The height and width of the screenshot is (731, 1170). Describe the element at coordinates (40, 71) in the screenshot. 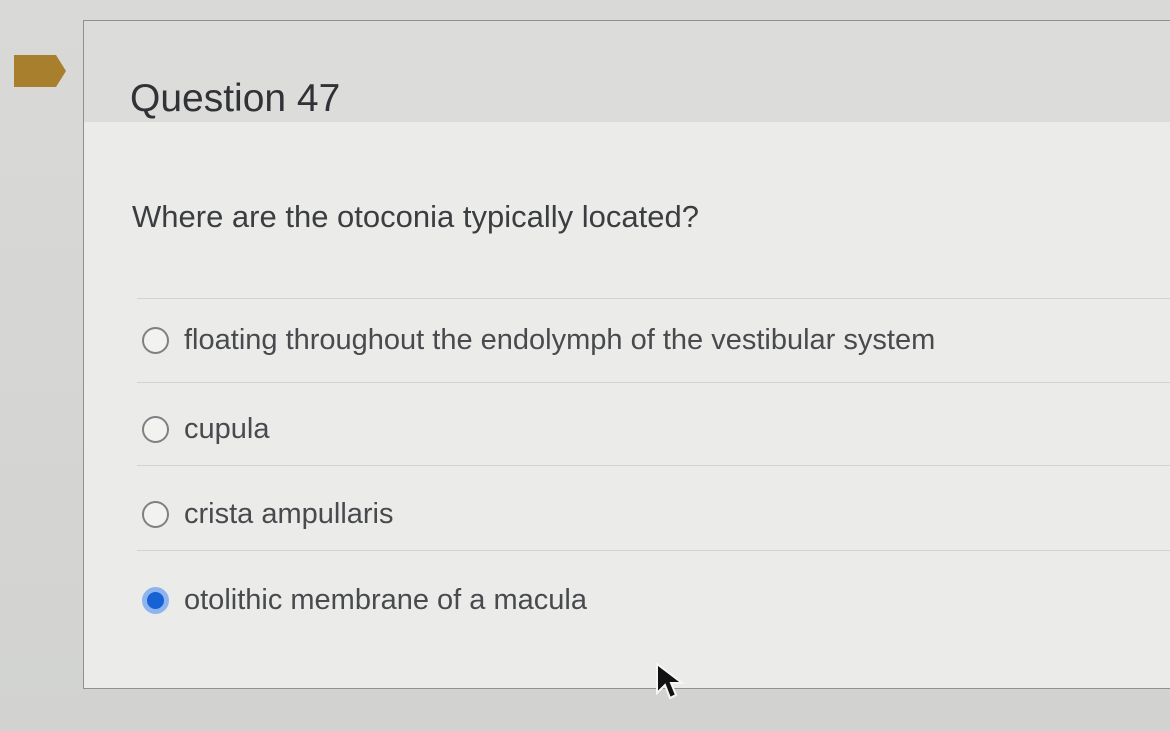

I see `bookmark-flag-icon` at that location.